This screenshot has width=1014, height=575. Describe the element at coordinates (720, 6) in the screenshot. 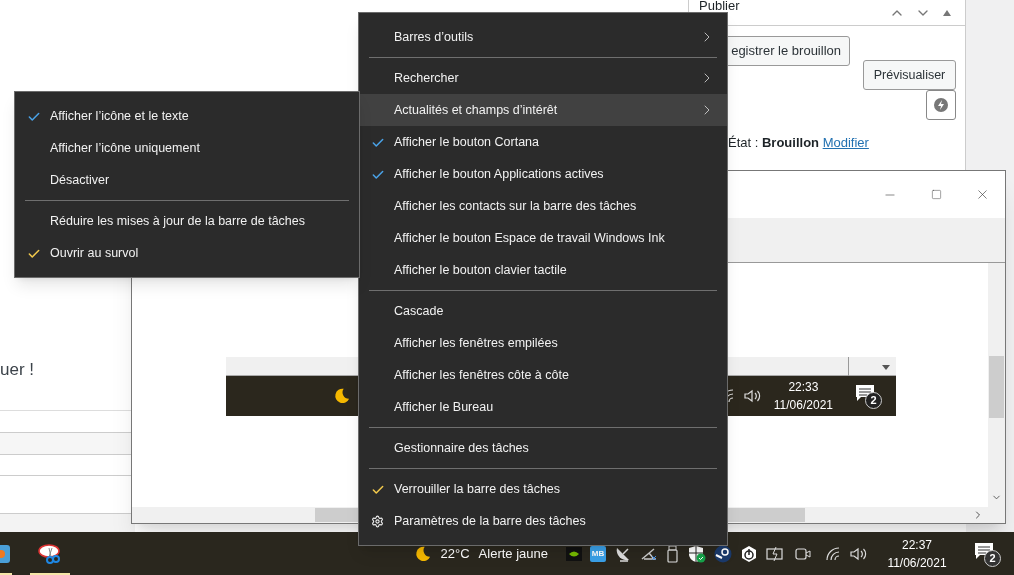

I see `panel-title: Publier` at that location.